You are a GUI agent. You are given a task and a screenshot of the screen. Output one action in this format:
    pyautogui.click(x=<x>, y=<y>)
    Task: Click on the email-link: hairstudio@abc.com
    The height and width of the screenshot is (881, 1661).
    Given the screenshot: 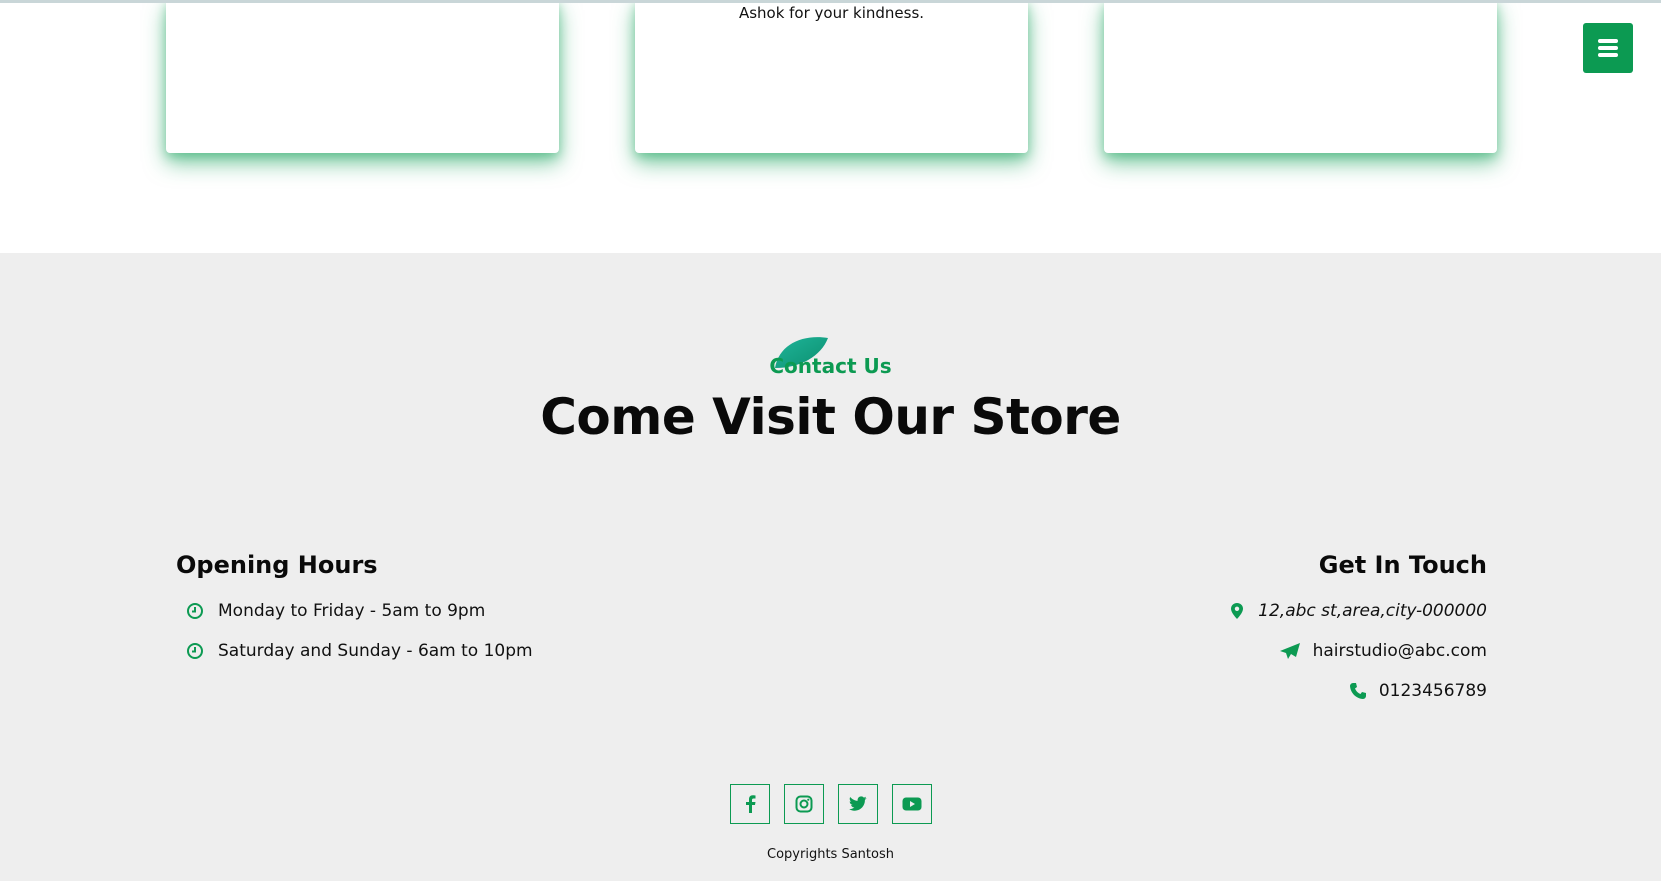 What is the action you would take?
    pyautogui.click(x=1400, y=651)
    